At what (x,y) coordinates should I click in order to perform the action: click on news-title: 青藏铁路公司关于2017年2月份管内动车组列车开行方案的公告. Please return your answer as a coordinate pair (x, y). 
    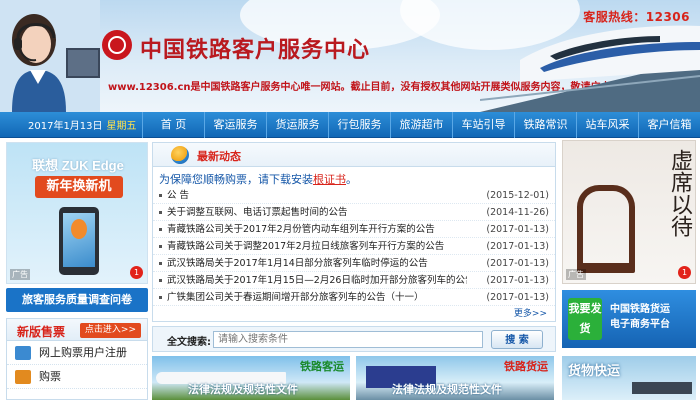
    Looking at the image, I should click on (301, 229).